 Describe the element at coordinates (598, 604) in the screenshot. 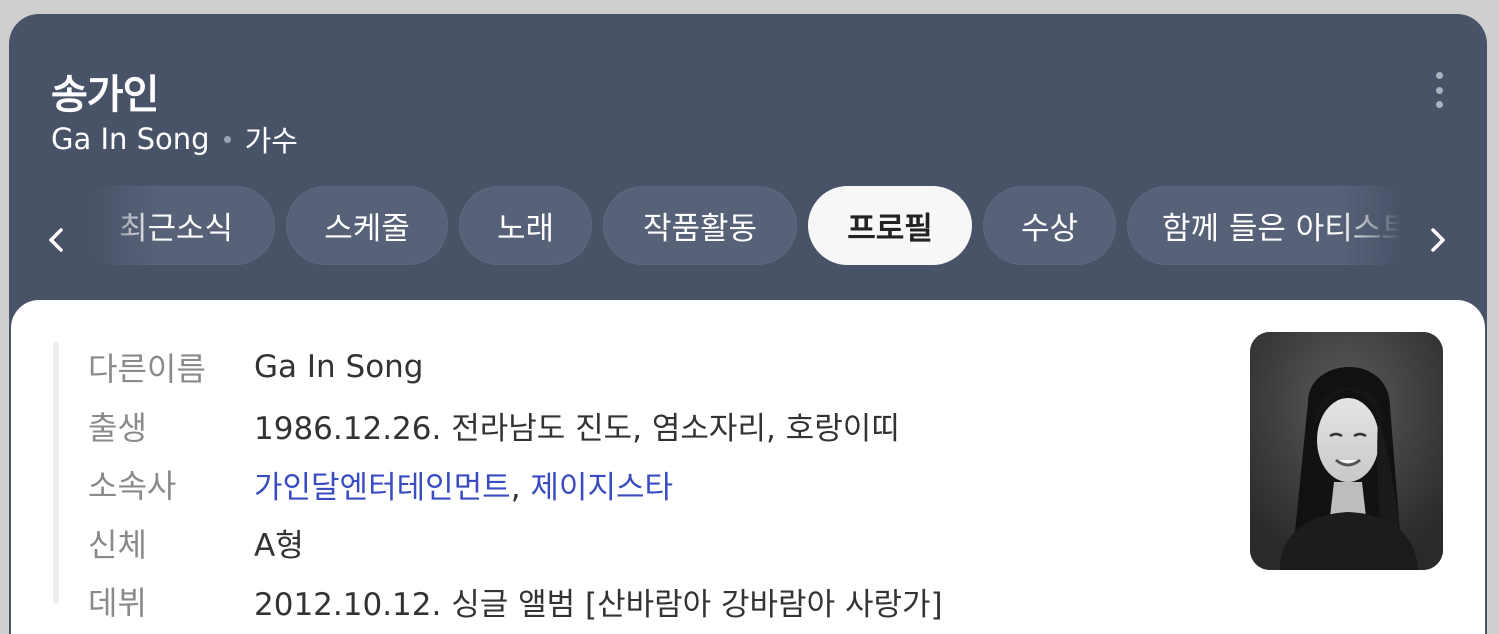

I see `info-value: 2012.10.12. 싱글 앨범 [산바람아 강바람아 사랑가]` at that location.